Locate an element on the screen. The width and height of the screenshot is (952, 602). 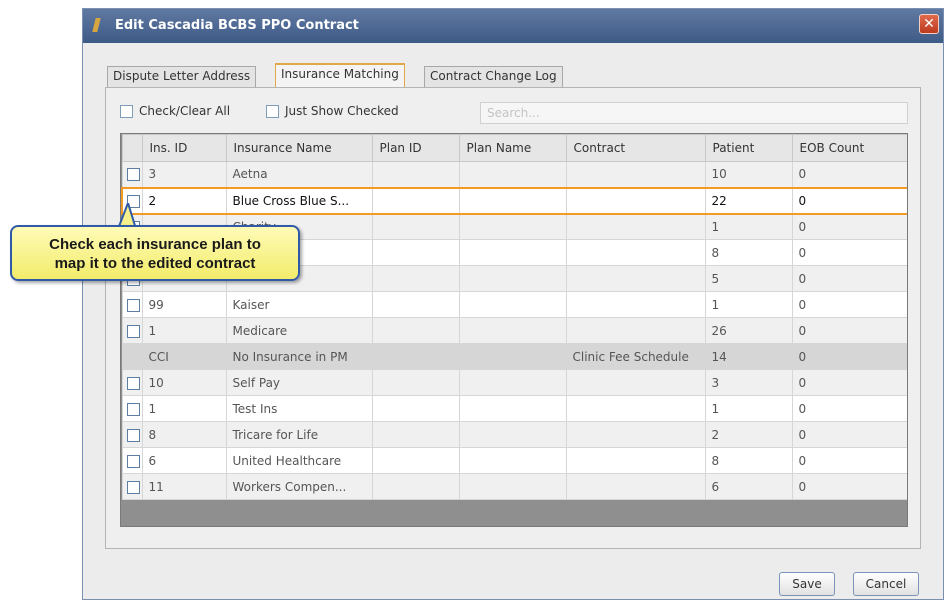
table-row: 99 Kaiser 1 0 is located at coordinates (514, 304).